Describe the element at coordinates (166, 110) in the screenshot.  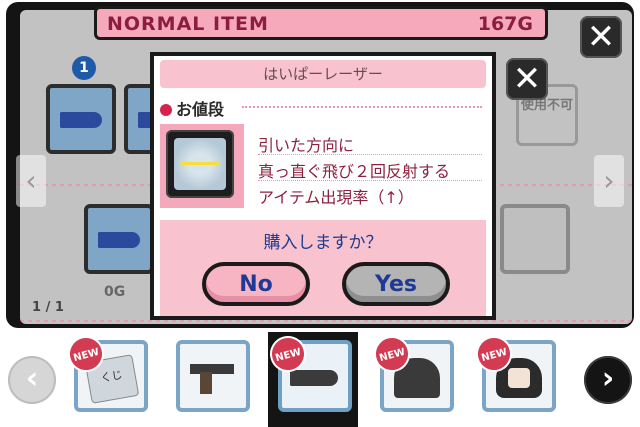
I see `bullet-dot-icon` at that location.